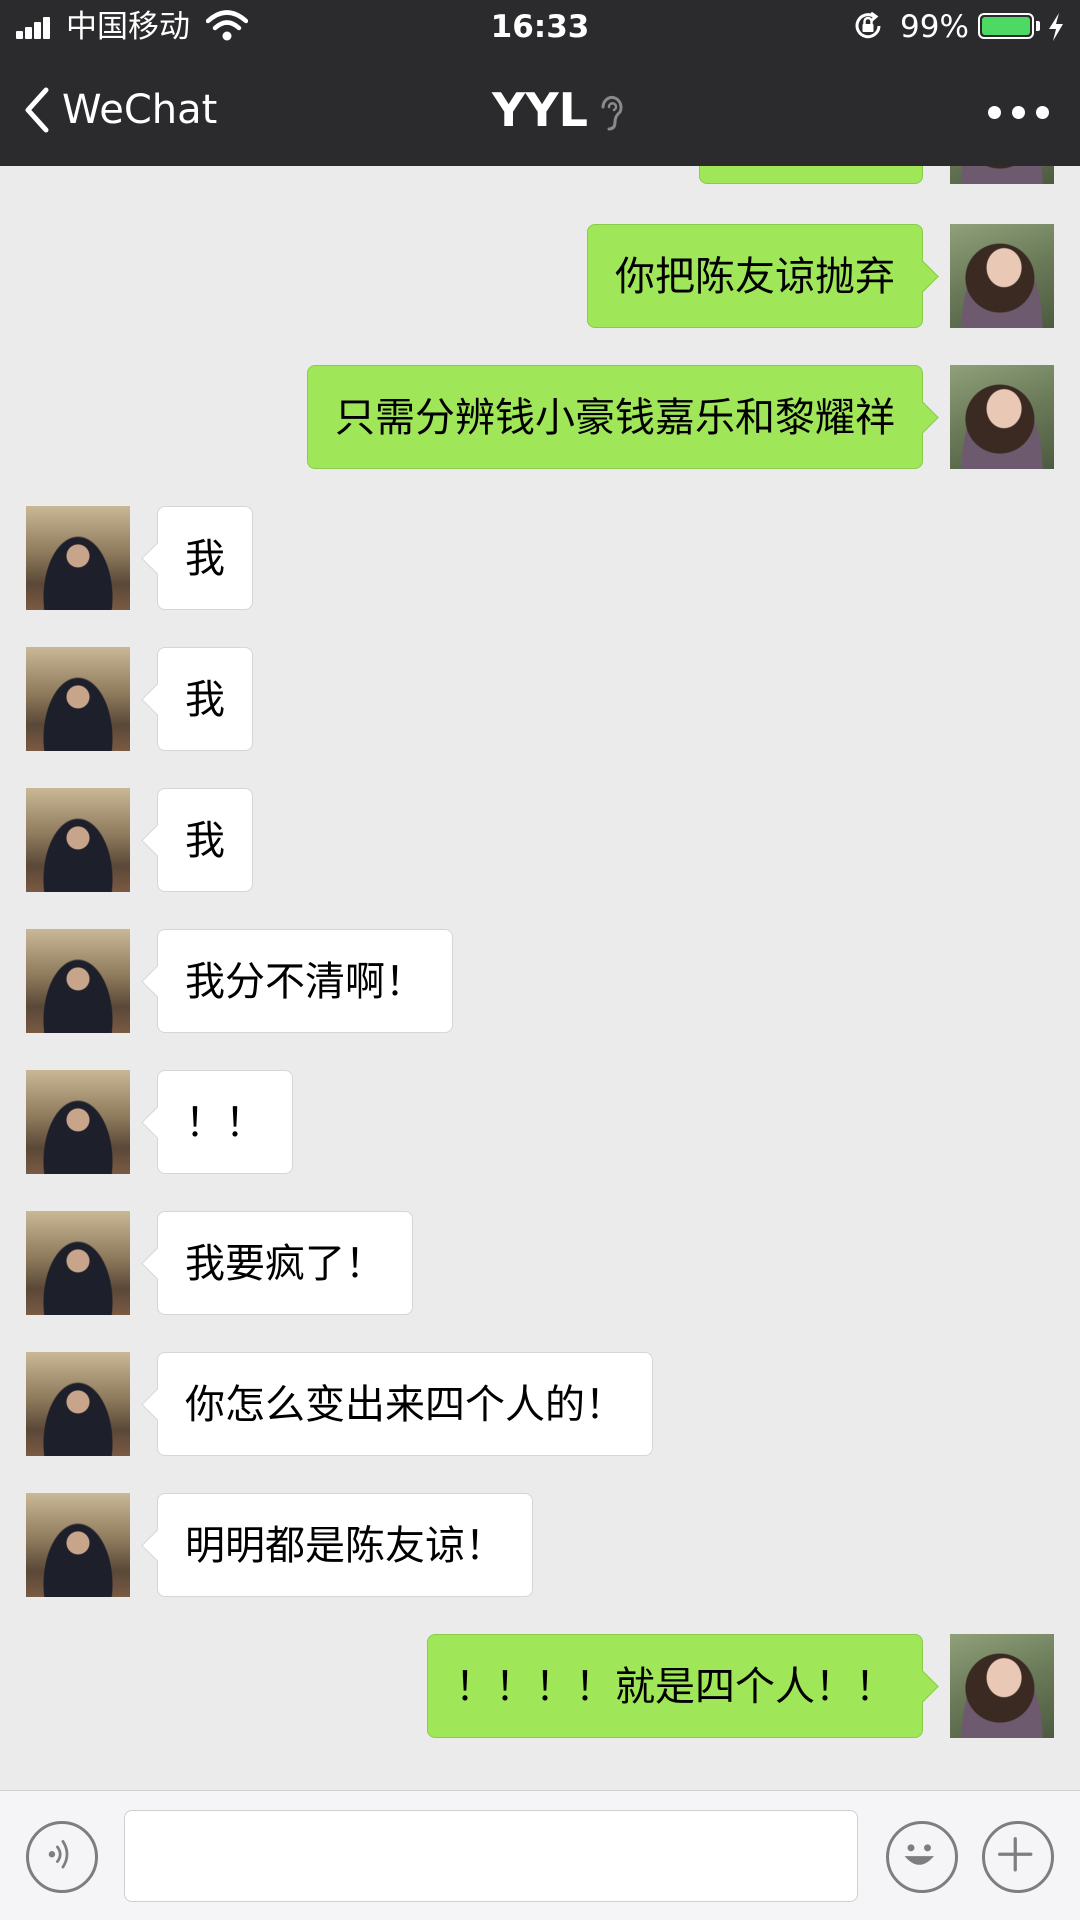 Image resolution: width=1080 pixels, height=1920 pixels. Describe the element at coordinates (1015, 1854) in the screenshot. I see `plus-icon` at that location.